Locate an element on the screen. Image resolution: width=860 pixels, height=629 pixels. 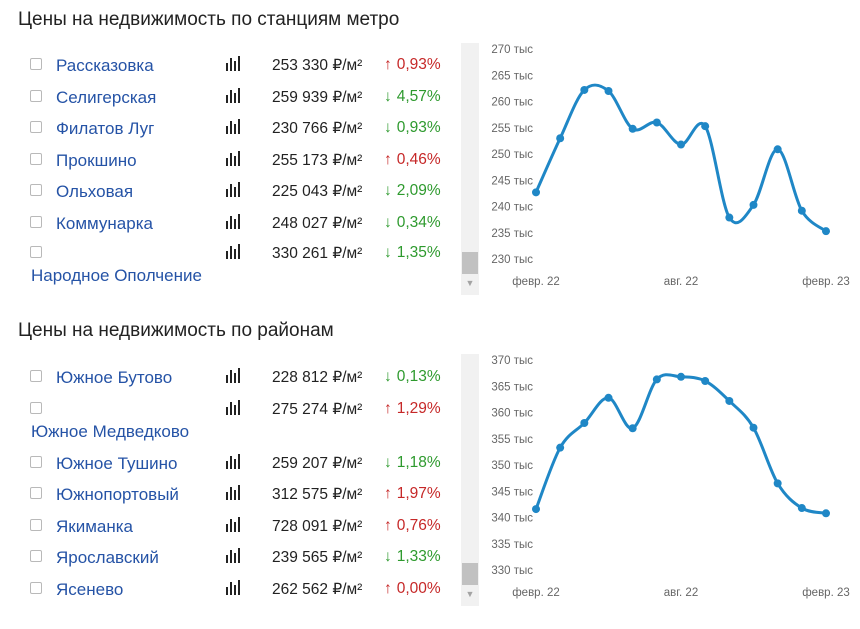
price-value: 248 027 ₽/м² is located at coordinates (317, 223).